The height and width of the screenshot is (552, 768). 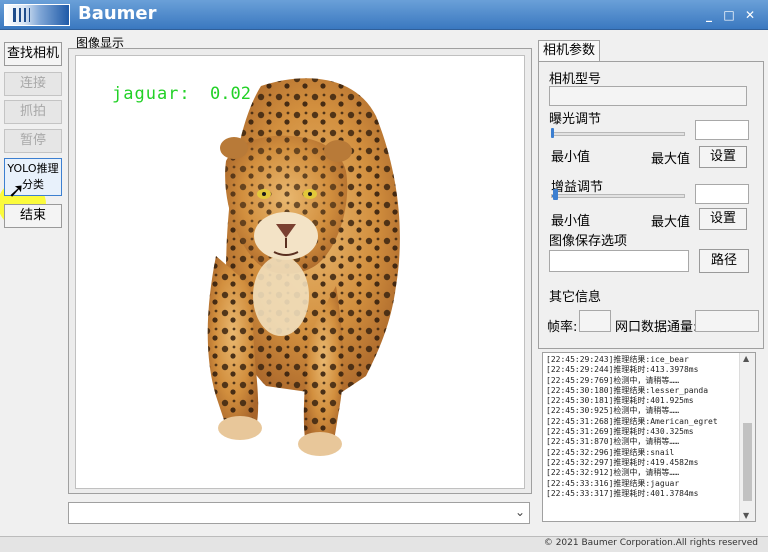 I want to click on gain-max-label: 最大值, so click(x=671, y=222).